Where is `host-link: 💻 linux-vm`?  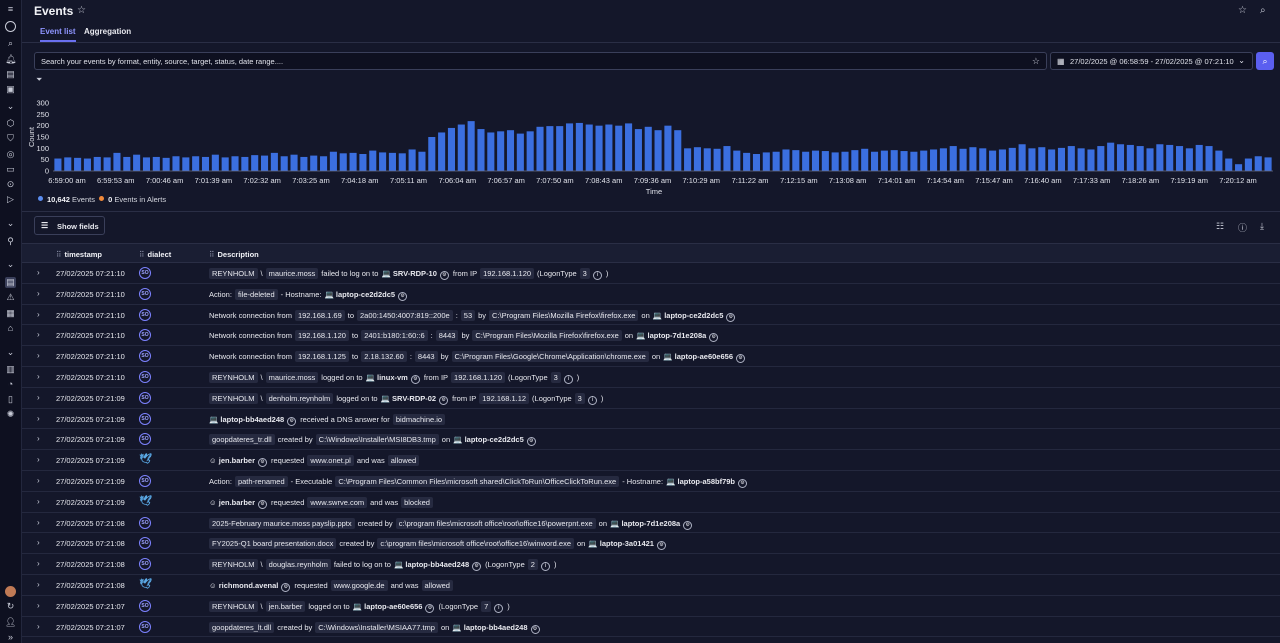
host-link: 💻 linux-vm is located at coordinates (387, 377).